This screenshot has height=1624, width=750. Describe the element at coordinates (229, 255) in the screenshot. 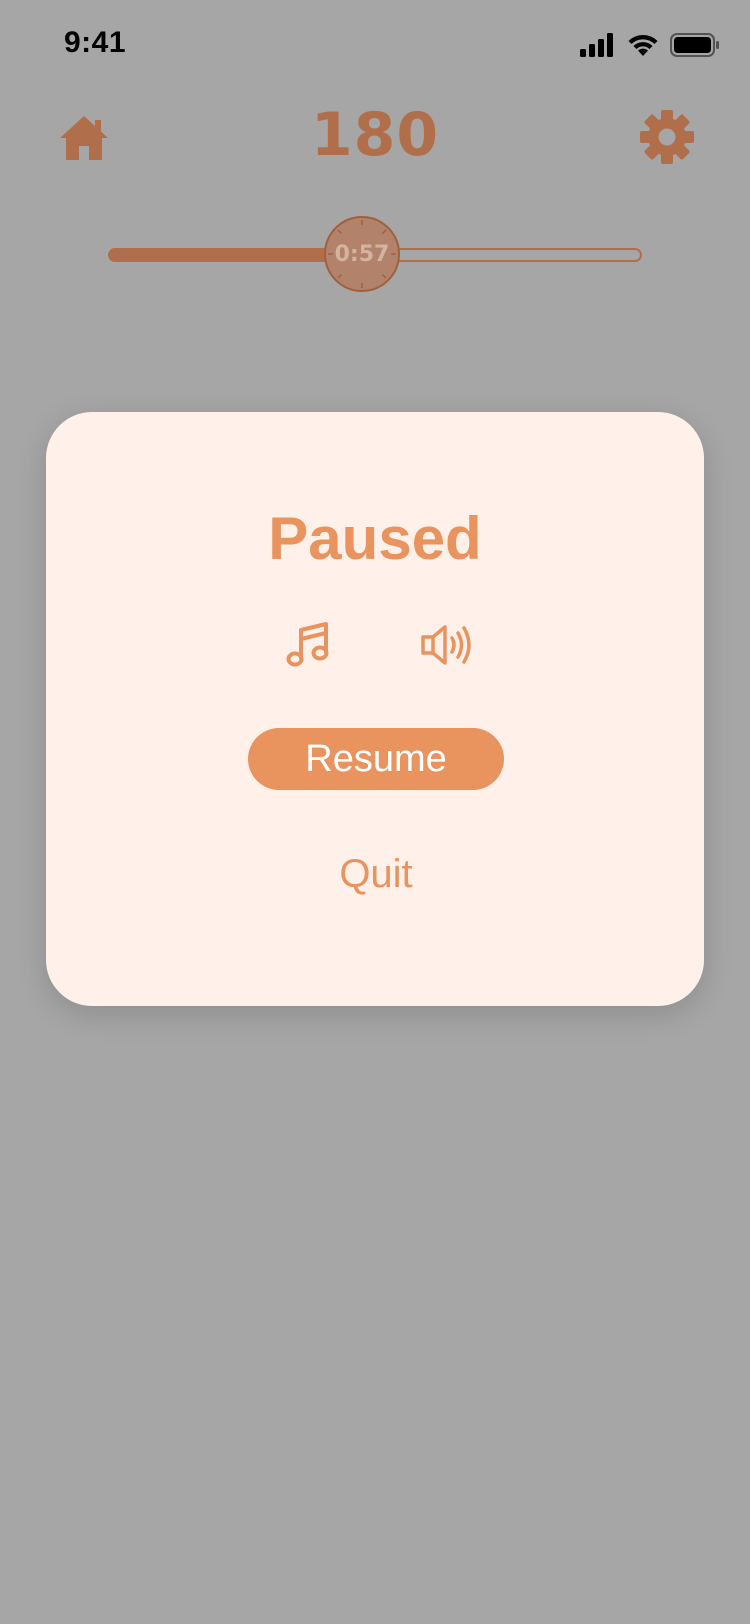

I see `timer-progress-fill` at that location.